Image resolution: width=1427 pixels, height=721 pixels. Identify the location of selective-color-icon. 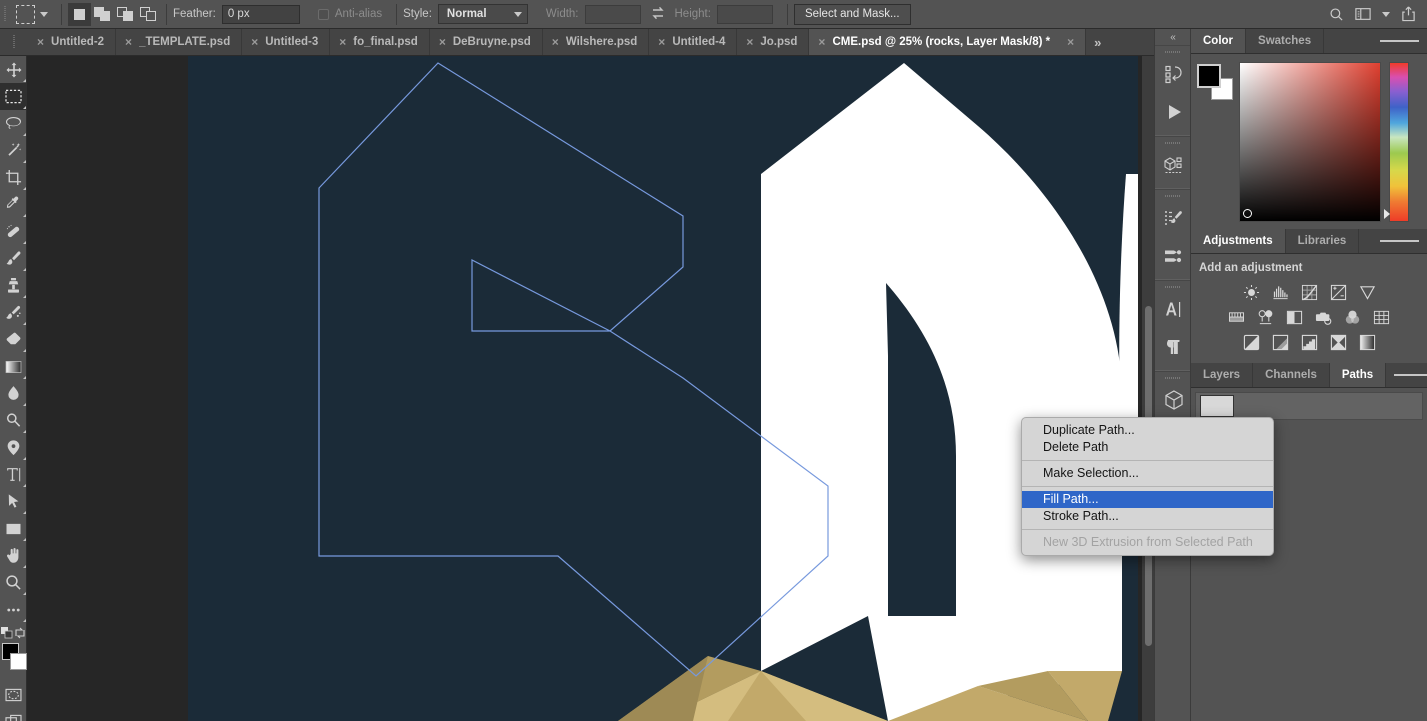
(1367, 342).